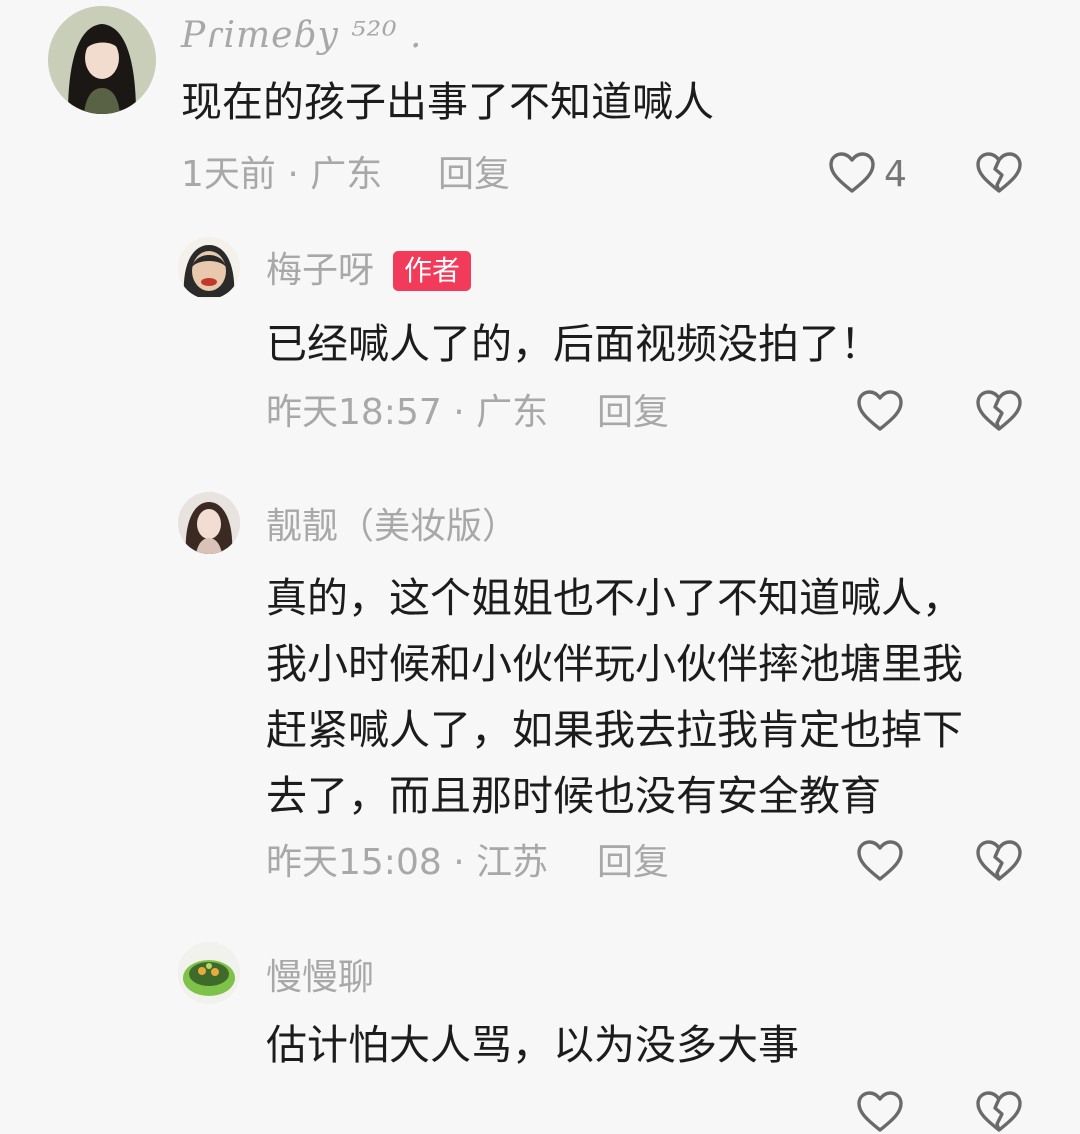 This screenshot has height=1134, width=1080. Describe the element at coordinates (895, 174) in the screenshot. I see `like-count: 4` at that location.